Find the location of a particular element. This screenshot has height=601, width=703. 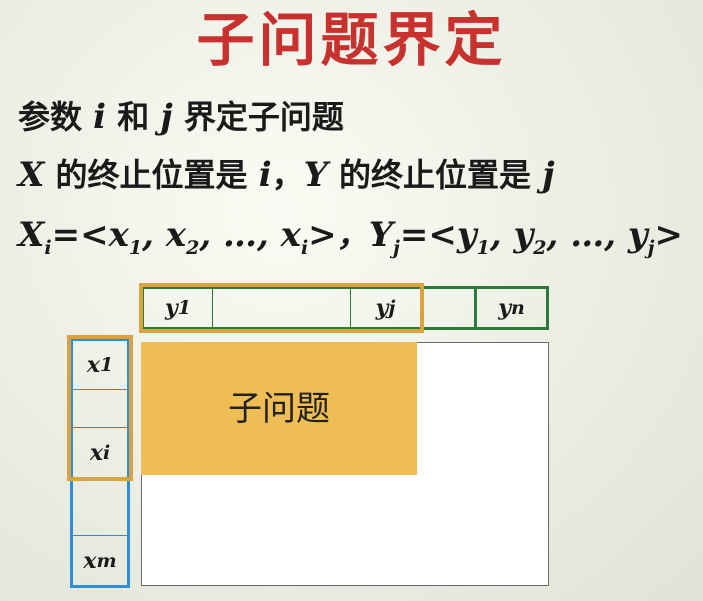

yn-sub: n is located at coordinates (517, 308).